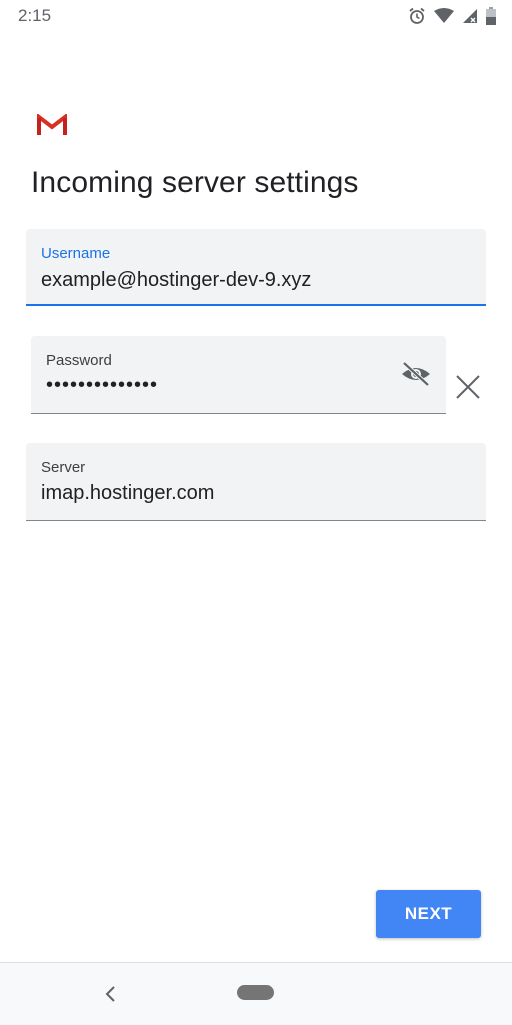 The height and width of the screenshot is (1025, 512). Describe the element at coordinates (79, 360) in the screenshot. I see `password-label: Password` at that location.